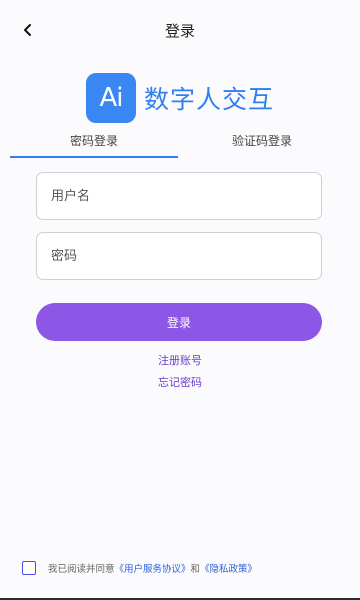 This screenshot has height=600, width=360. I want to click on username-field, so click(179, 196).